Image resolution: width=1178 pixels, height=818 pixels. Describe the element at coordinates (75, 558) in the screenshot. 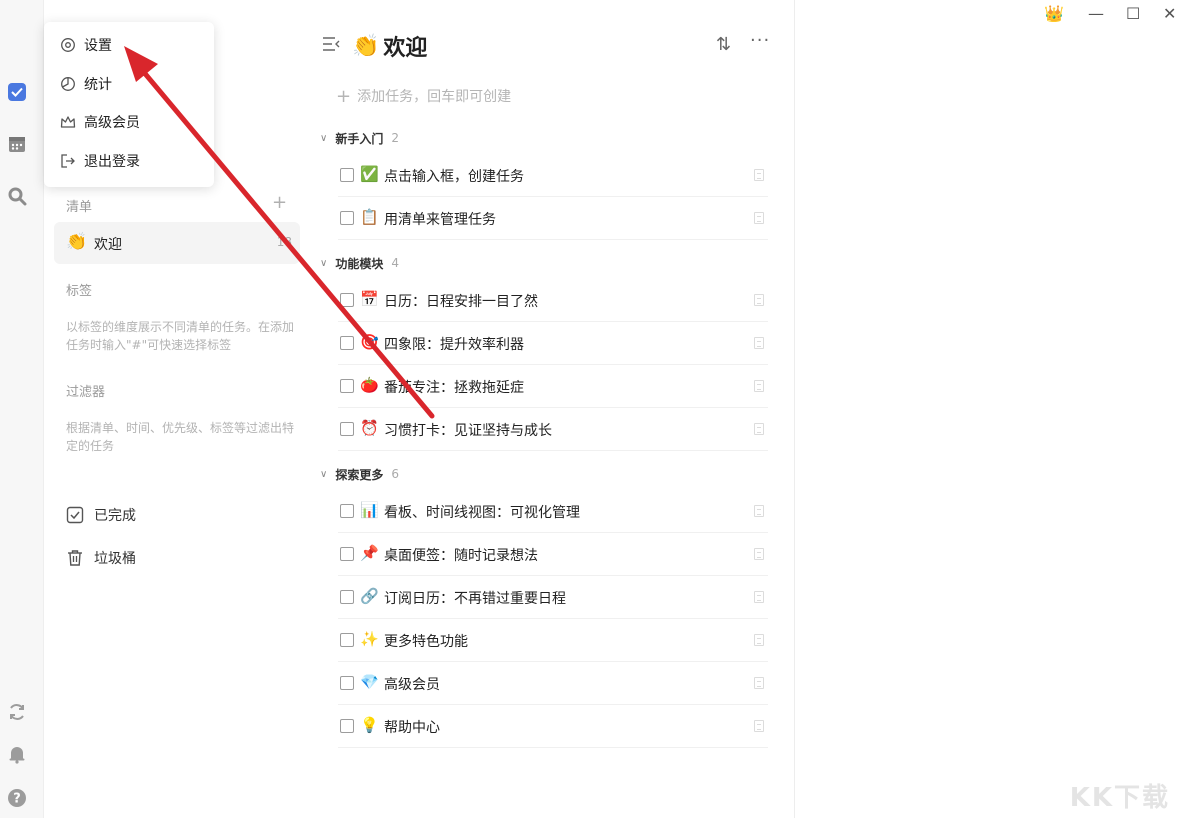

I see `trash-icon` at that location.